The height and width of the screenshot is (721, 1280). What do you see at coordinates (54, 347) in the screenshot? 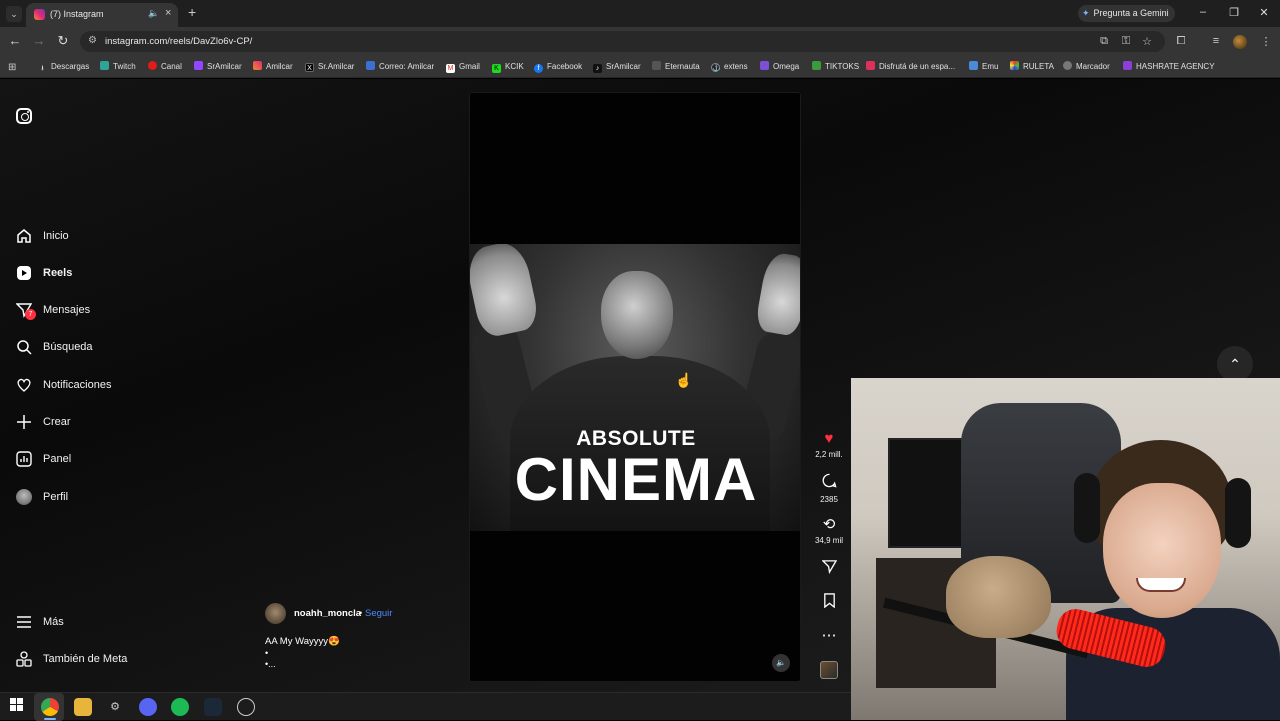
I see `sidebar-item-busqueda: Búsqueda` at bounding box center [54, 347].